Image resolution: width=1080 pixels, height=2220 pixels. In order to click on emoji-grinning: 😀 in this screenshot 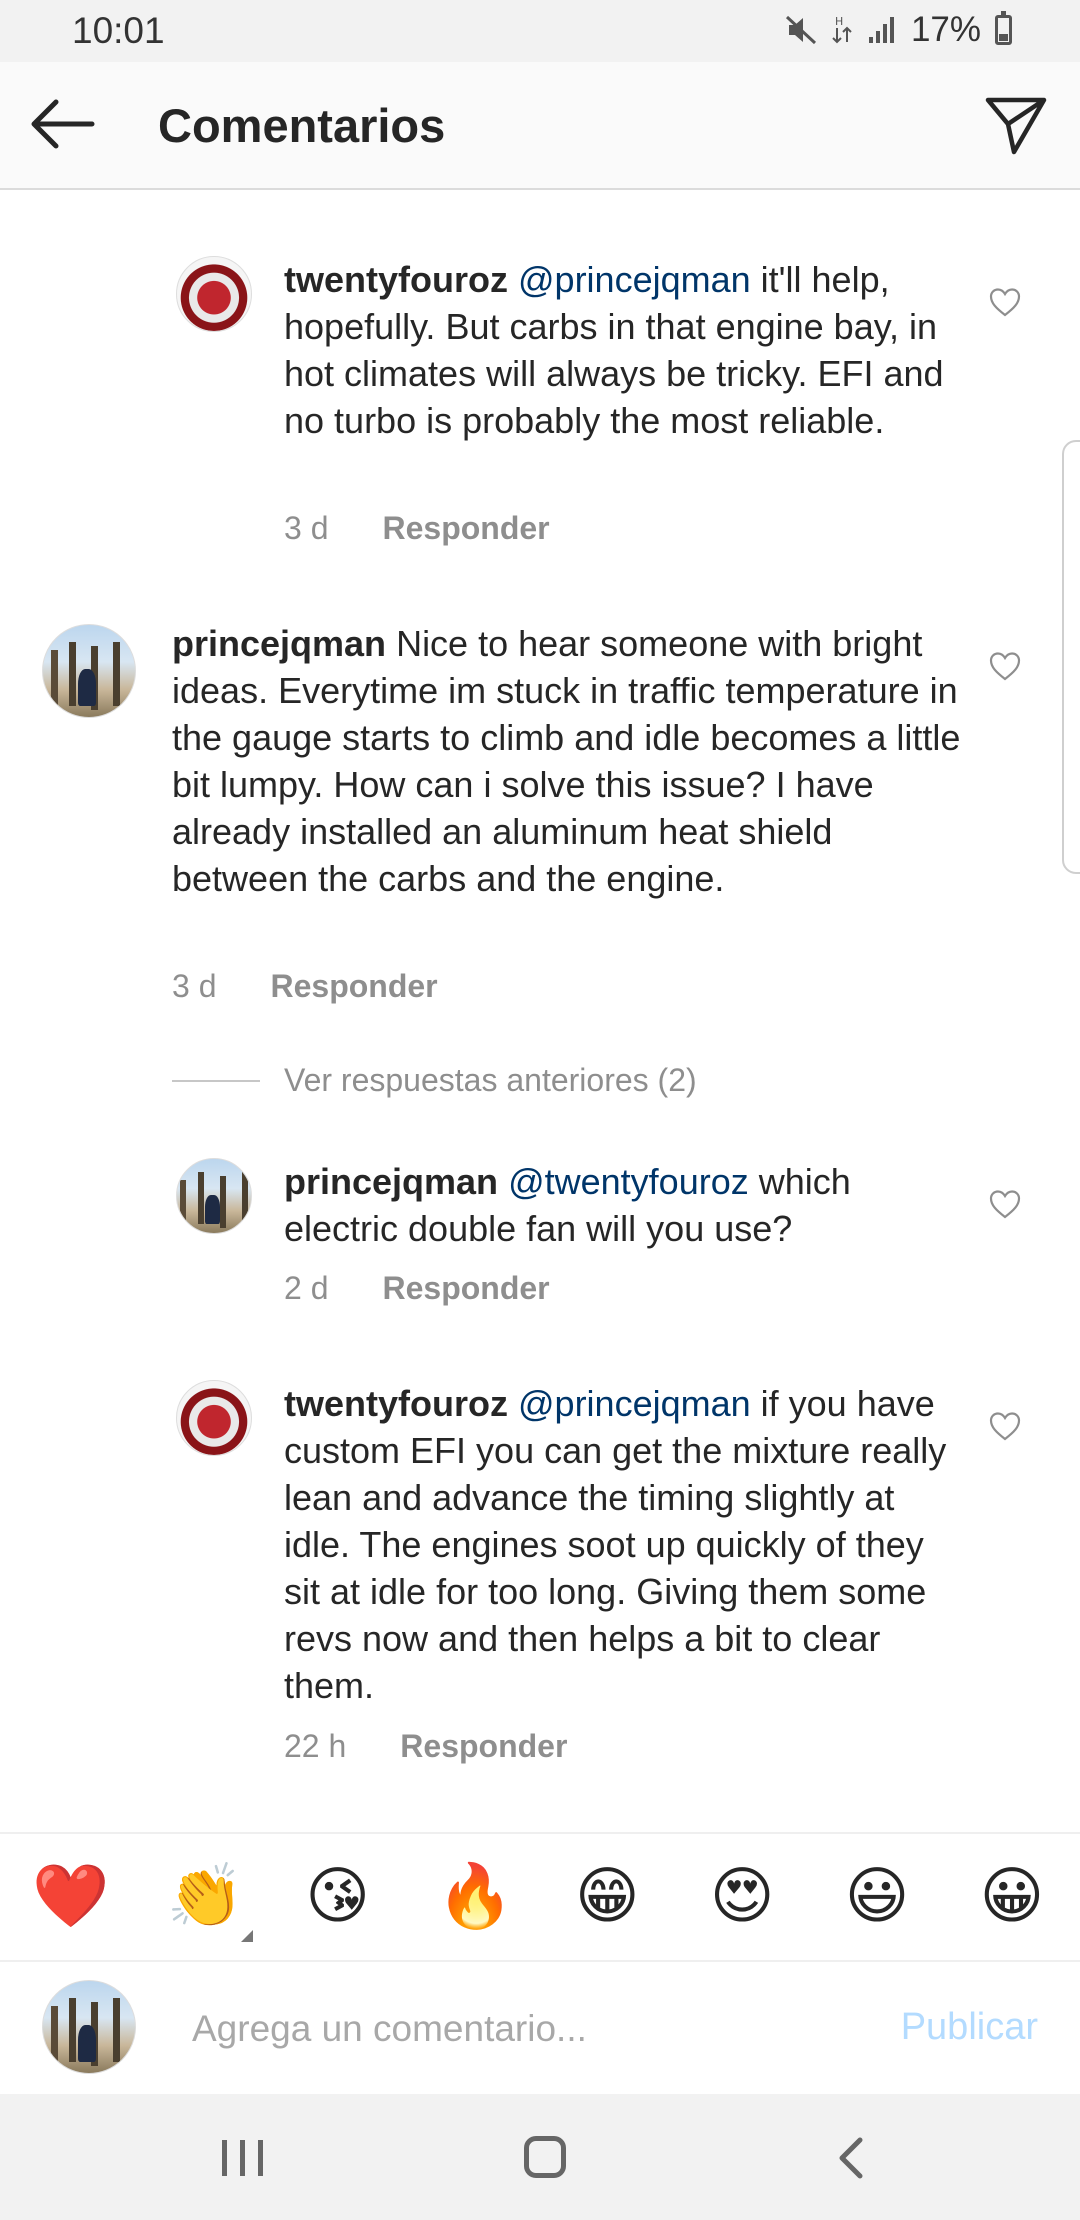, I will do `click(1012, 1897)`.